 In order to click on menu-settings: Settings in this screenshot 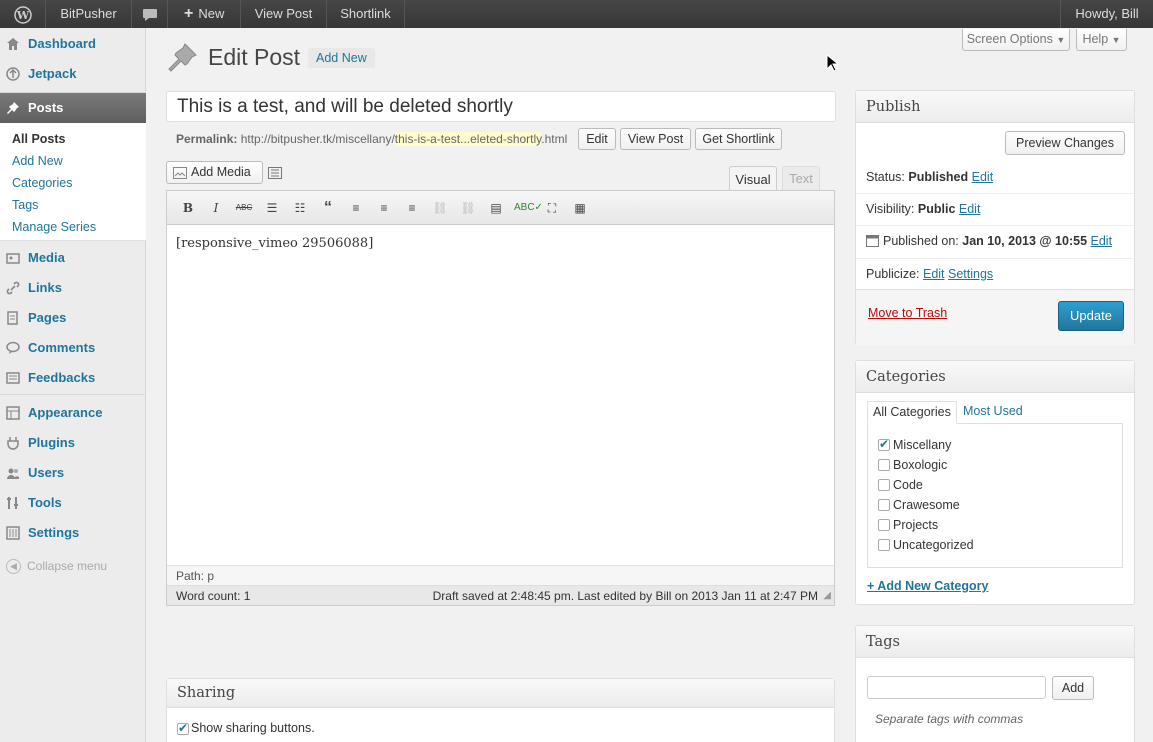, I will do `click(73, 533)`.